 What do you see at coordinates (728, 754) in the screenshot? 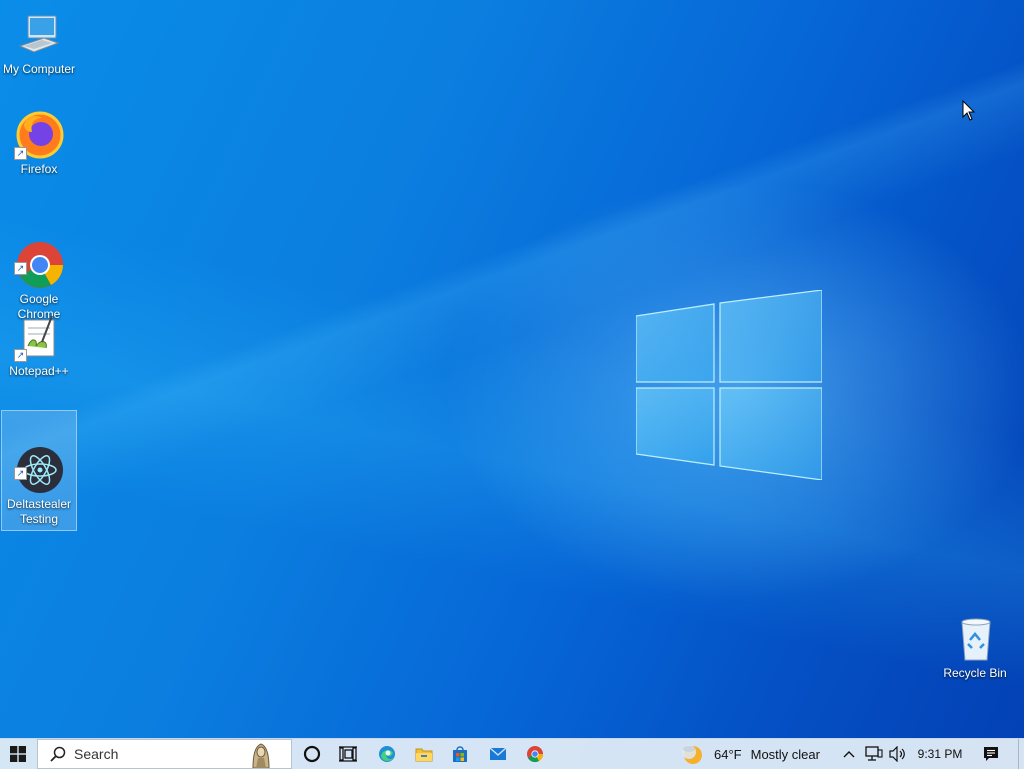
I see `weather-temperature: 64°F` at bounding box center [728, 754].